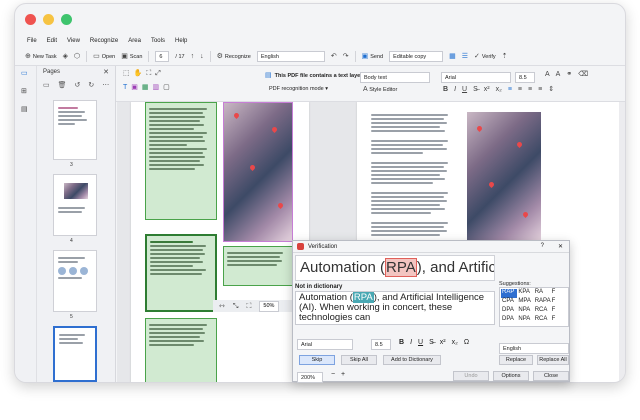 This screenshot has height=420, width=640. What do you see at coordinates (258, 266) in the screenshot?
I see `caption-area` at bounding box center [258, 266].